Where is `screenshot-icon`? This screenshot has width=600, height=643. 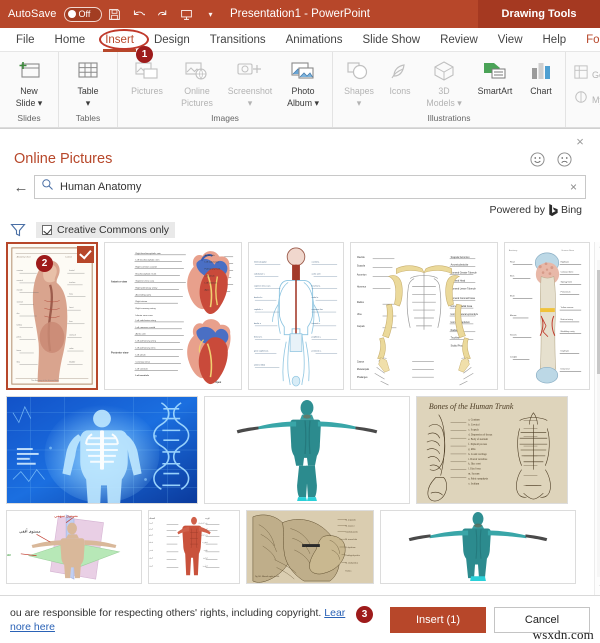 screenshot-icon is located at coordinates (250, 71).